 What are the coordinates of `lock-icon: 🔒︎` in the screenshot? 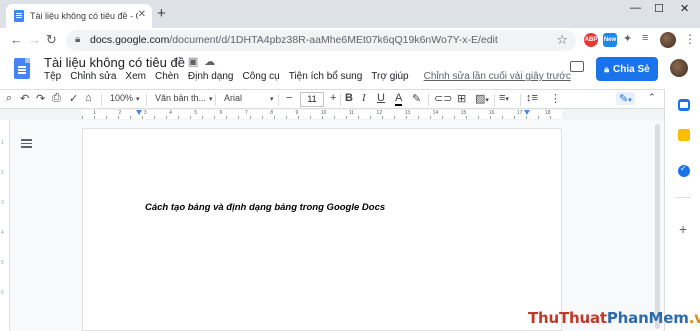 It's located at (77, 39).